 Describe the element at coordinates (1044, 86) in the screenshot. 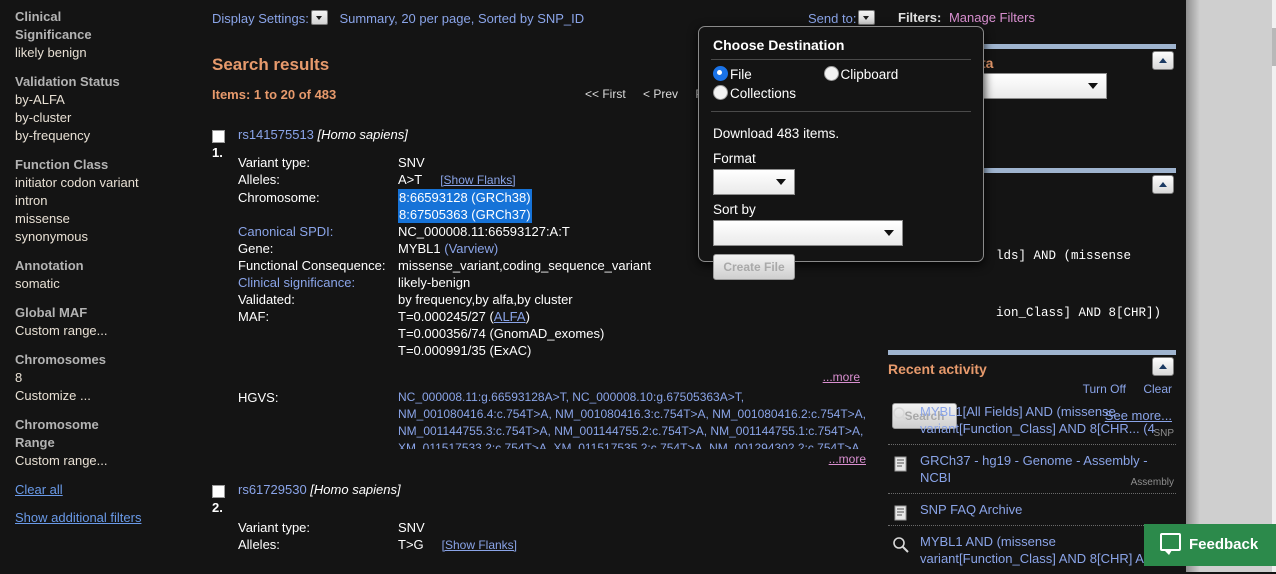

I see `data-format-select` at that location.